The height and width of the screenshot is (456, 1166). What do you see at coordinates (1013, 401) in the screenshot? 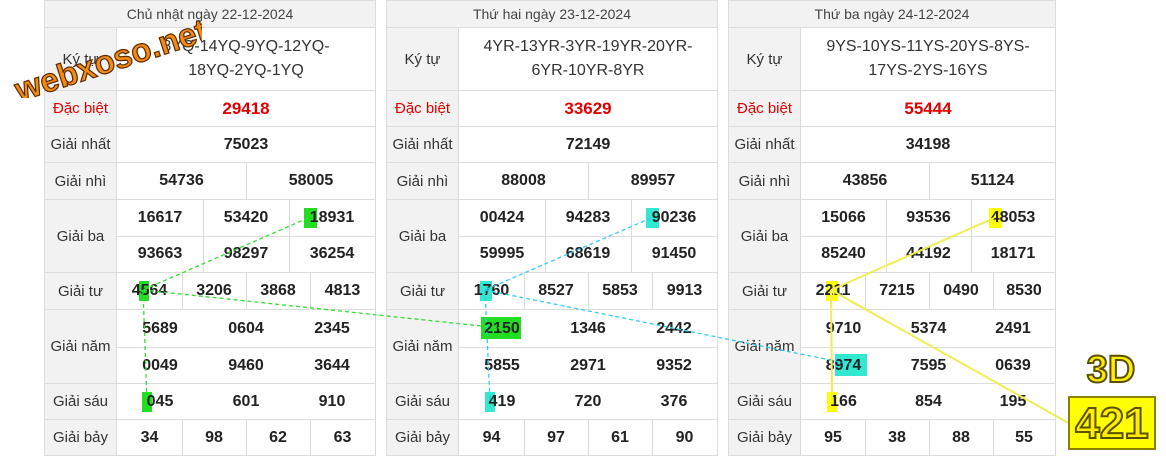
I see `sau-value: 195` at bounding box center [1013, 401].